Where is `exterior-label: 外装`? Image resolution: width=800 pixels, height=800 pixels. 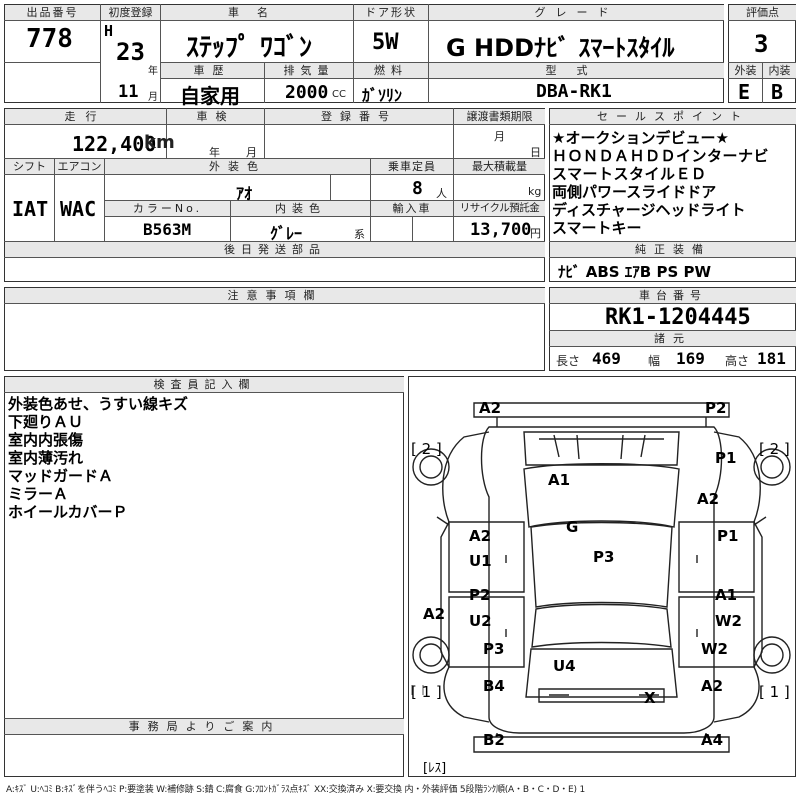 exterior-label: 外装 is located at coordinates (745, 70).